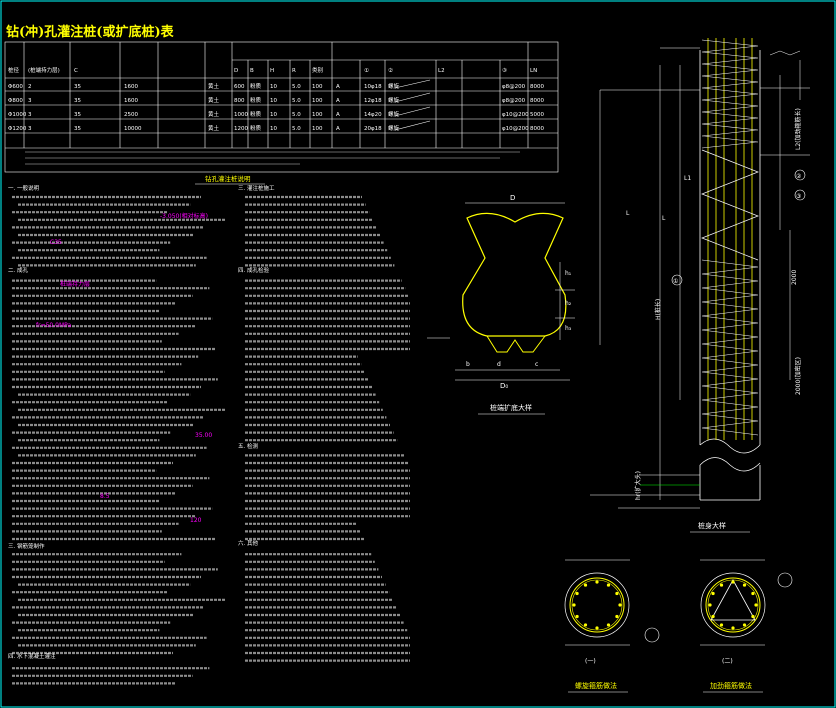 This screenshot has width=836, height=708. Describe the element at coordinates (241, 115) in the screenshot. I see `table-cell: 1000` at that location.